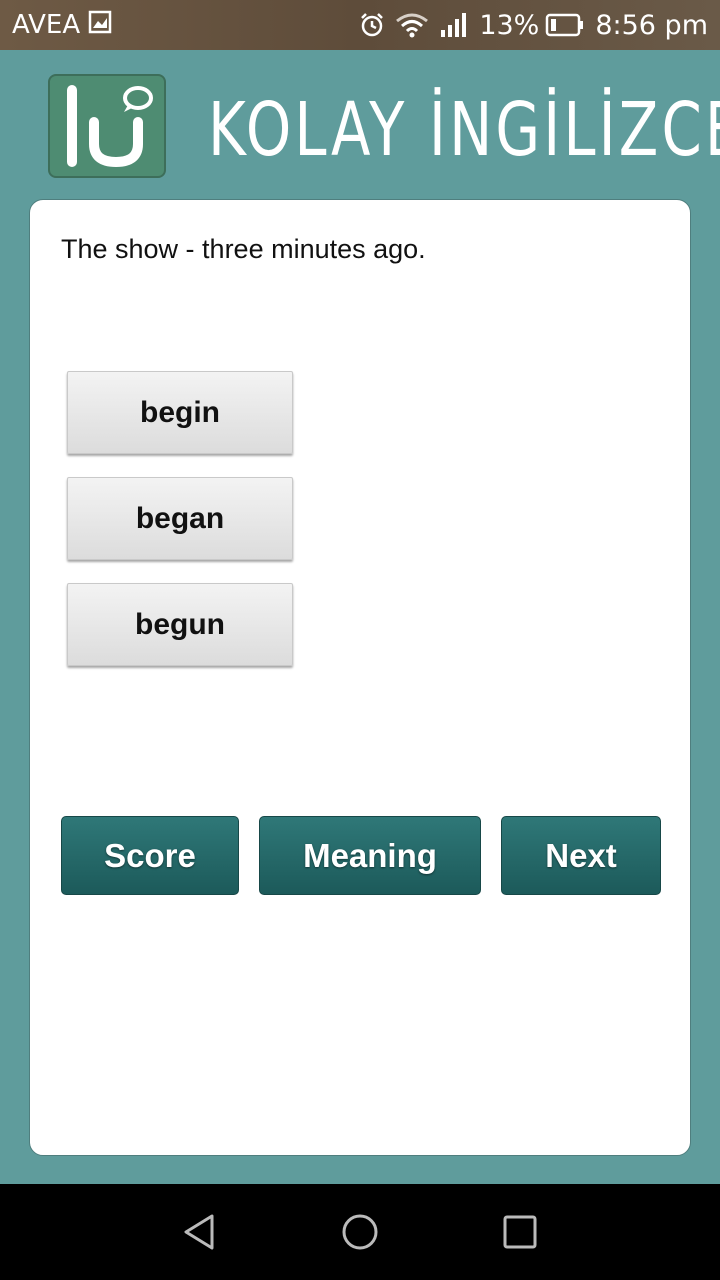  What do you see at coordinates (412, 25) in the screenshot?
I see `wifi-icon` at bounding box center [412, 25].